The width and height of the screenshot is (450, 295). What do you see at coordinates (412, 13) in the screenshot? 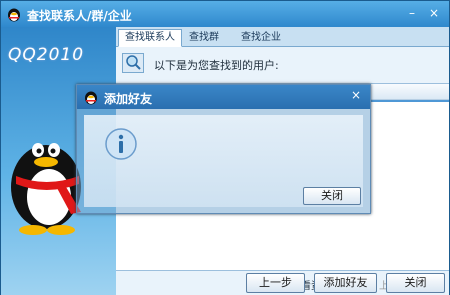
I see `minimize-button: –` at bounding box center [412, 13].